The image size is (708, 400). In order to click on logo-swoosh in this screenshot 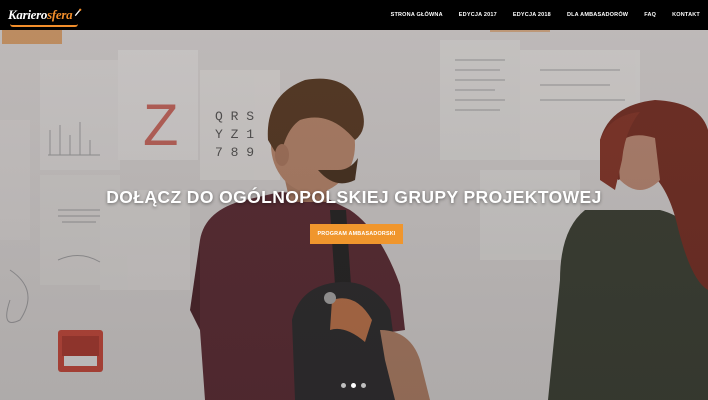, I will do `click(44, 25)`.